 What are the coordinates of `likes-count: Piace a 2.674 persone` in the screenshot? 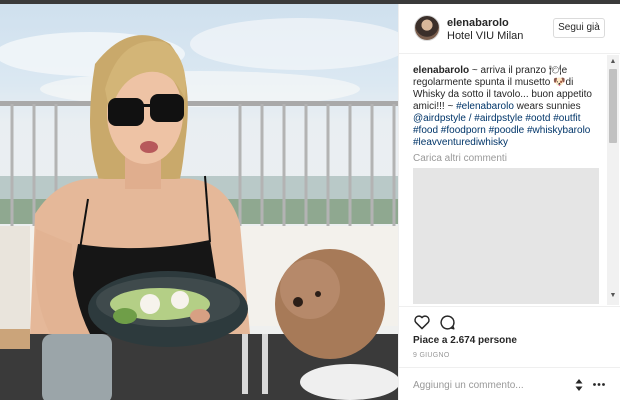 It's located at (465, 340).